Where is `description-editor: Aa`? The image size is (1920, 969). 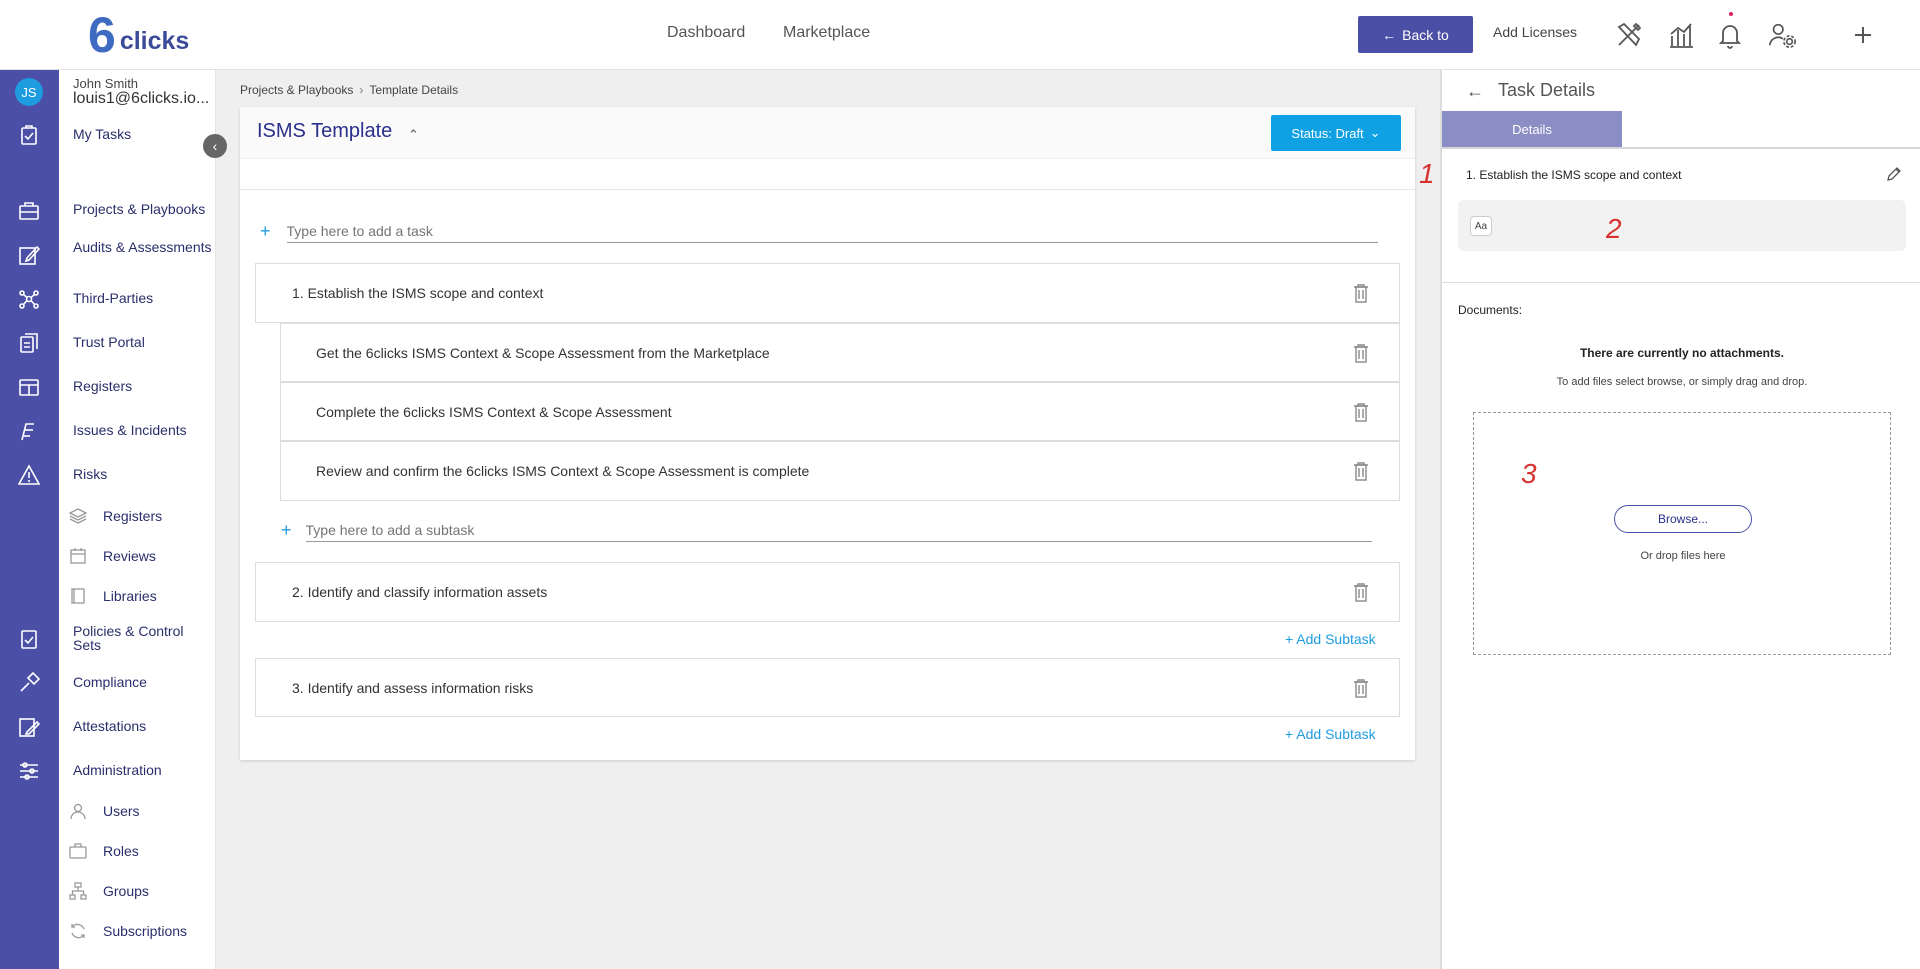 description-editor: Aa is located at coordinates (1682, 225).